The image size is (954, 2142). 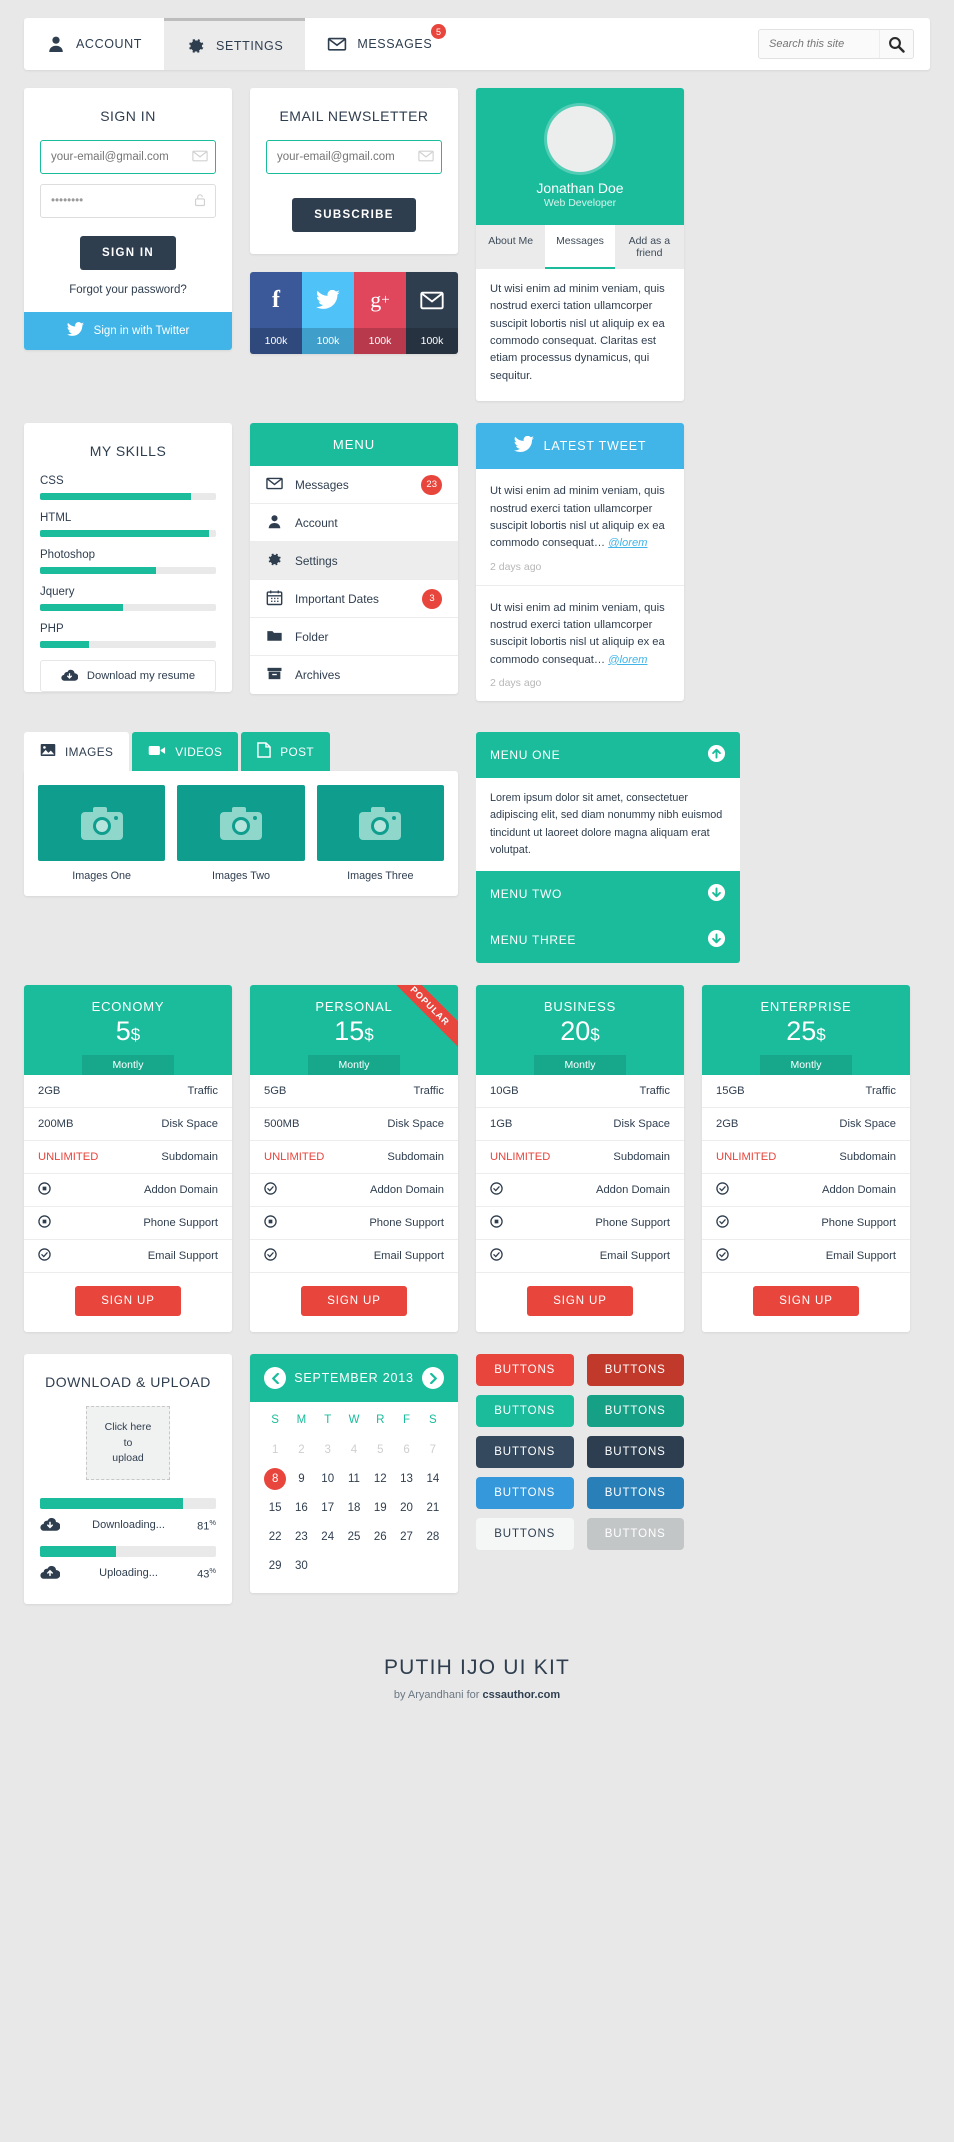 I want to click on menu-item-messages: Messages 23, so click(x=354, y=485).